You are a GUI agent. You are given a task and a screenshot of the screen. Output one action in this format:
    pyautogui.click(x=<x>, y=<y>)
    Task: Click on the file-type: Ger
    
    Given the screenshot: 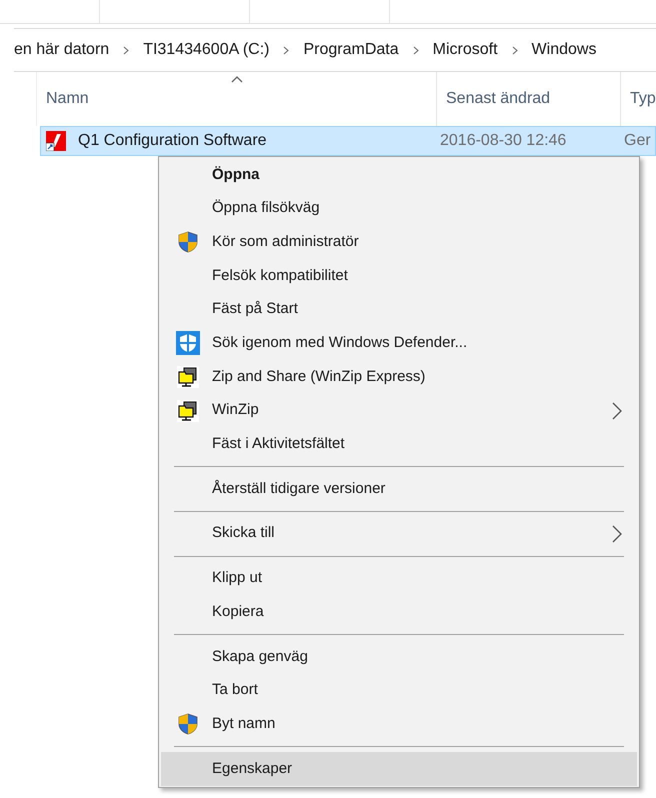 What is the action you would take?
    pyautogui.click(x=637, y=141)
    